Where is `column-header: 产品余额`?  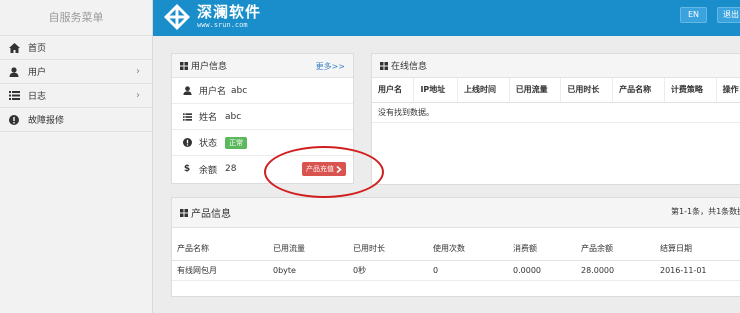
column-header: 产品余额 is located at coordinates (615, 249).